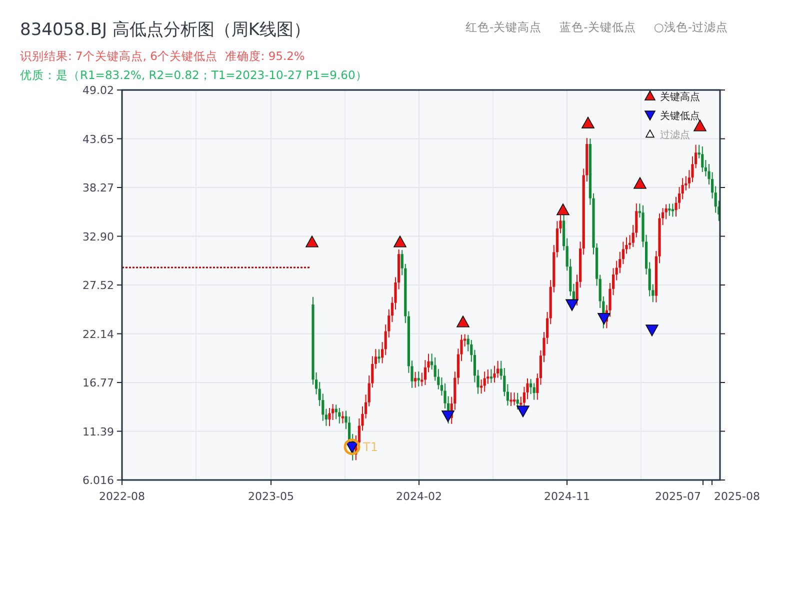 The image size is (800, 600). Describe the element at coordinates (680, 97) in the screenshot. I see `legend-label: 关键高点` at that location.